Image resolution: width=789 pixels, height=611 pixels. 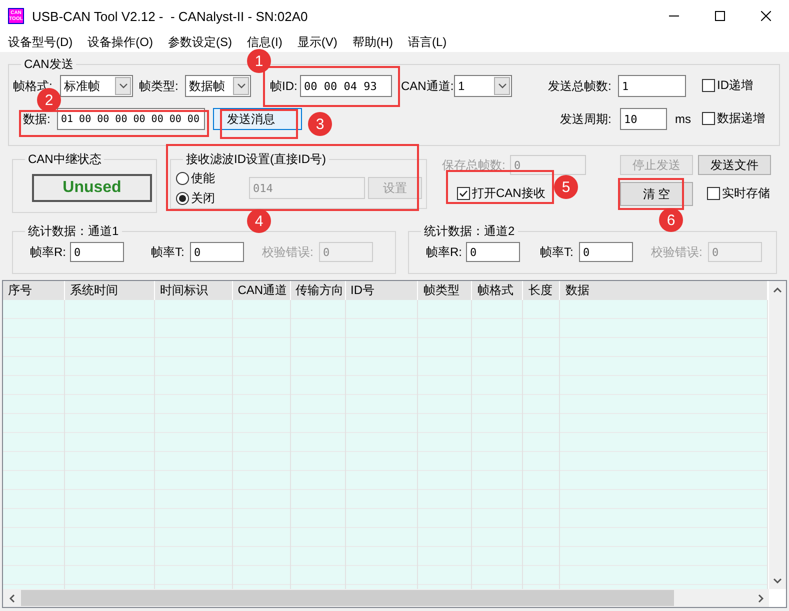 I want to click on group-title: 统计数据：通道1, so click(x=73, y=231).